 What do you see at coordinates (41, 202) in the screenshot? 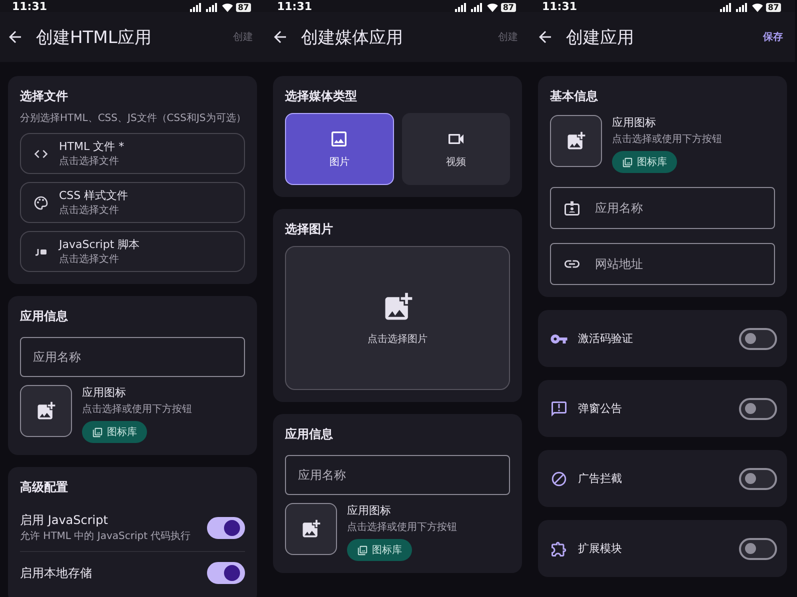
I see `palette-icon` at bounding box center [41, 202].